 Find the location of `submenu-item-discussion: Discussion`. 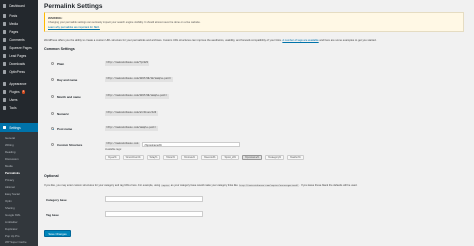

submenu-item-discussion: Discussion is located at coordinates (12, 159).